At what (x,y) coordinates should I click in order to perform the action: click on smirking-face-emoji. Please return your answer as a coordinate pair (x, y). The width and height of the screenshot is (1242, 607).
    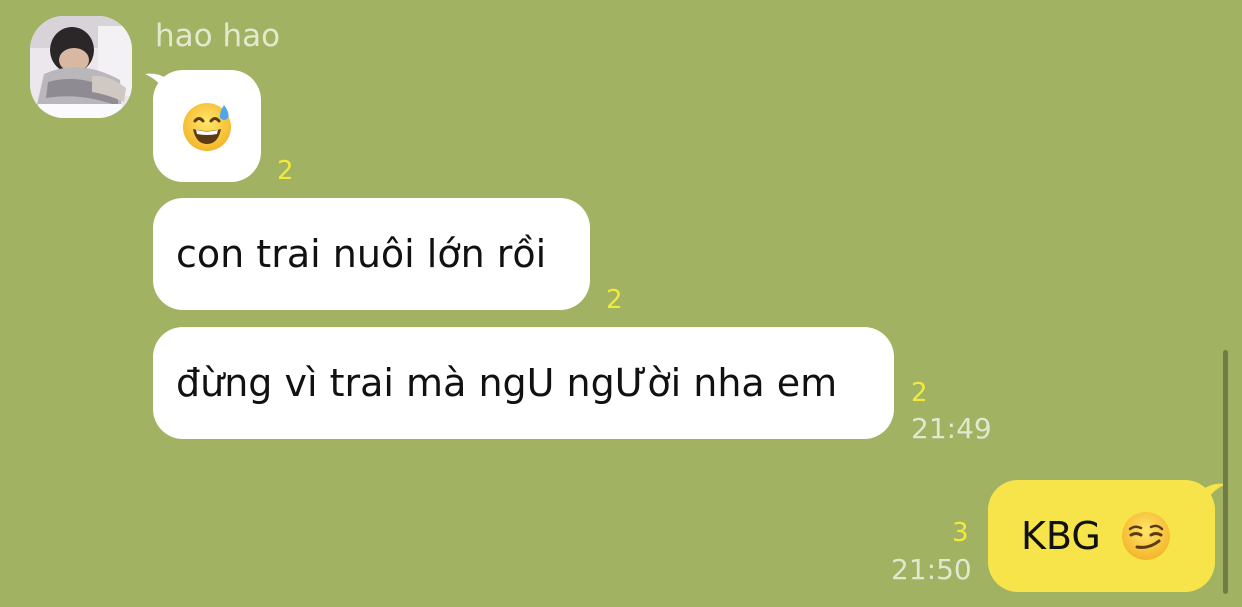
    Looking at the image, I should click on (1145, 536).